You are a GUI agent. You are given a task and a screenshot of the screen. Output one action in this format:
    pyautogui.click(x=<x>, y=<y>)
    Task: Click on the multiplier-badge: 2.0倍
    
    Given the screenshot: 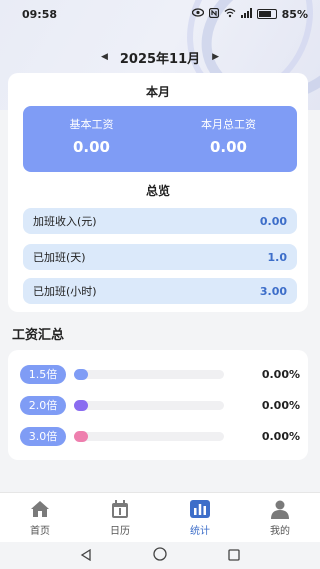 What is the action you would take?
    pyautogui.click(x=43, y=405)
    